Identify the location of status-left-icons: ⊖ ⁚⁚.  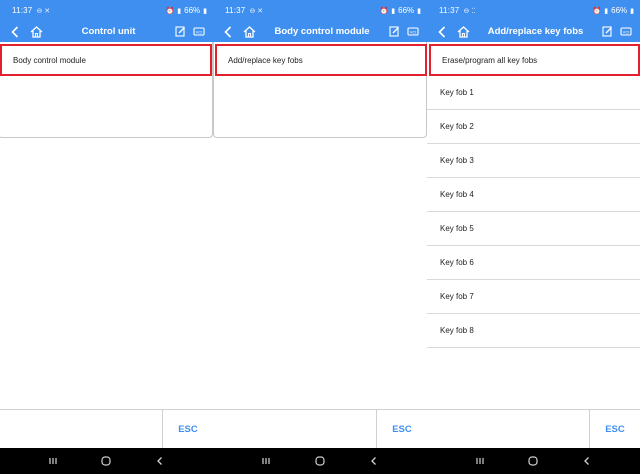
(469, 11).